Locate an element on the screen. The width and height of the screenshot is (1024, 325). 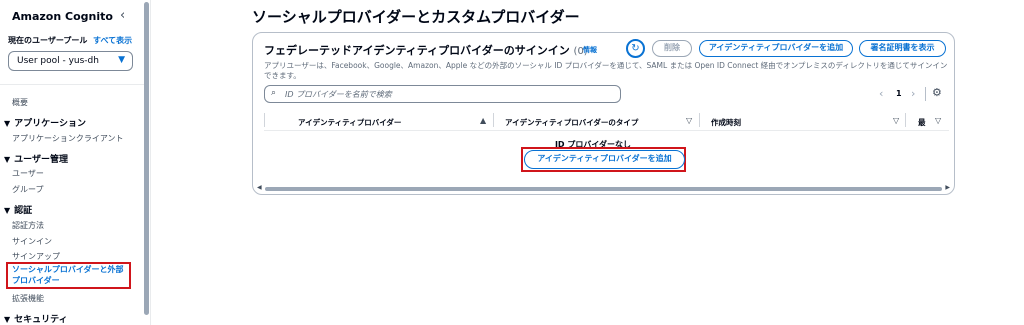
sidebar-item-users: ユーザー is located at coordinates (28, 173).